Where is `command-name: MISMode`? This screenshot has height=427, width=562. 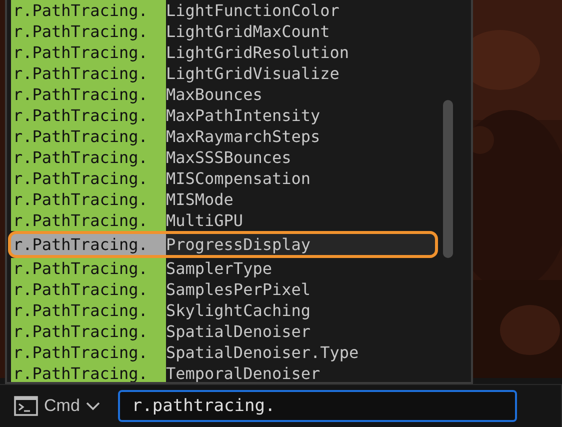
command-name: MISMode is located at coordinates (200, 199).